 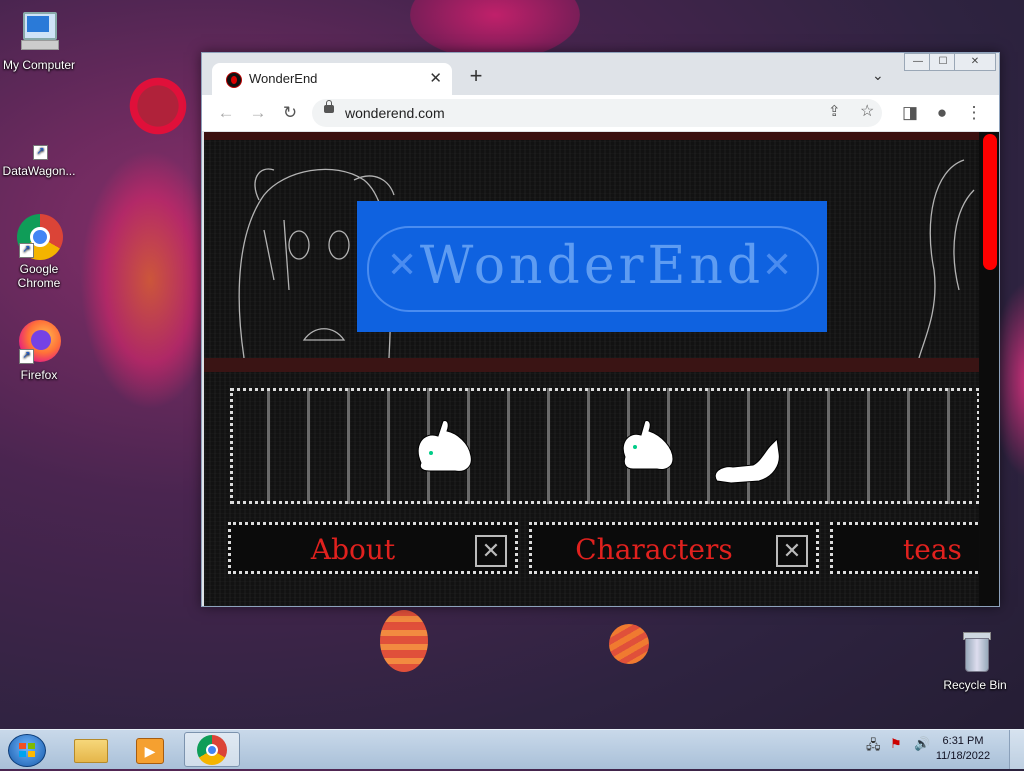 What do you see at coordinates (591, 136) in the screenshot?
I see `page-top-border` at bounding box center [591, 136].